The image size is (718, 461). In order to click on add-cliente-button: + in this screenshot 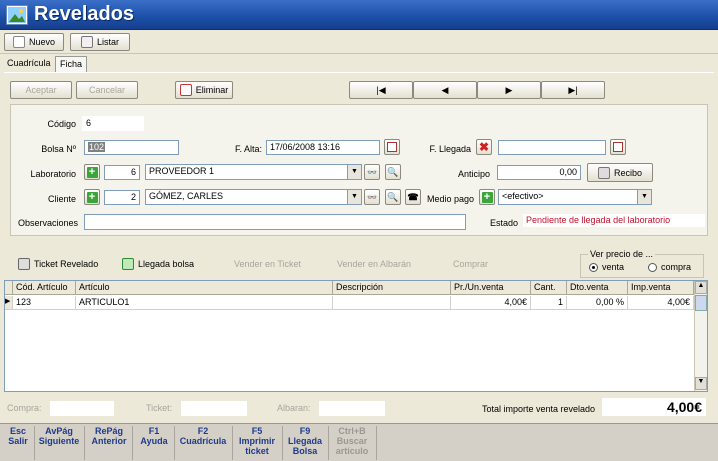, I will do `click(92, 197)`.